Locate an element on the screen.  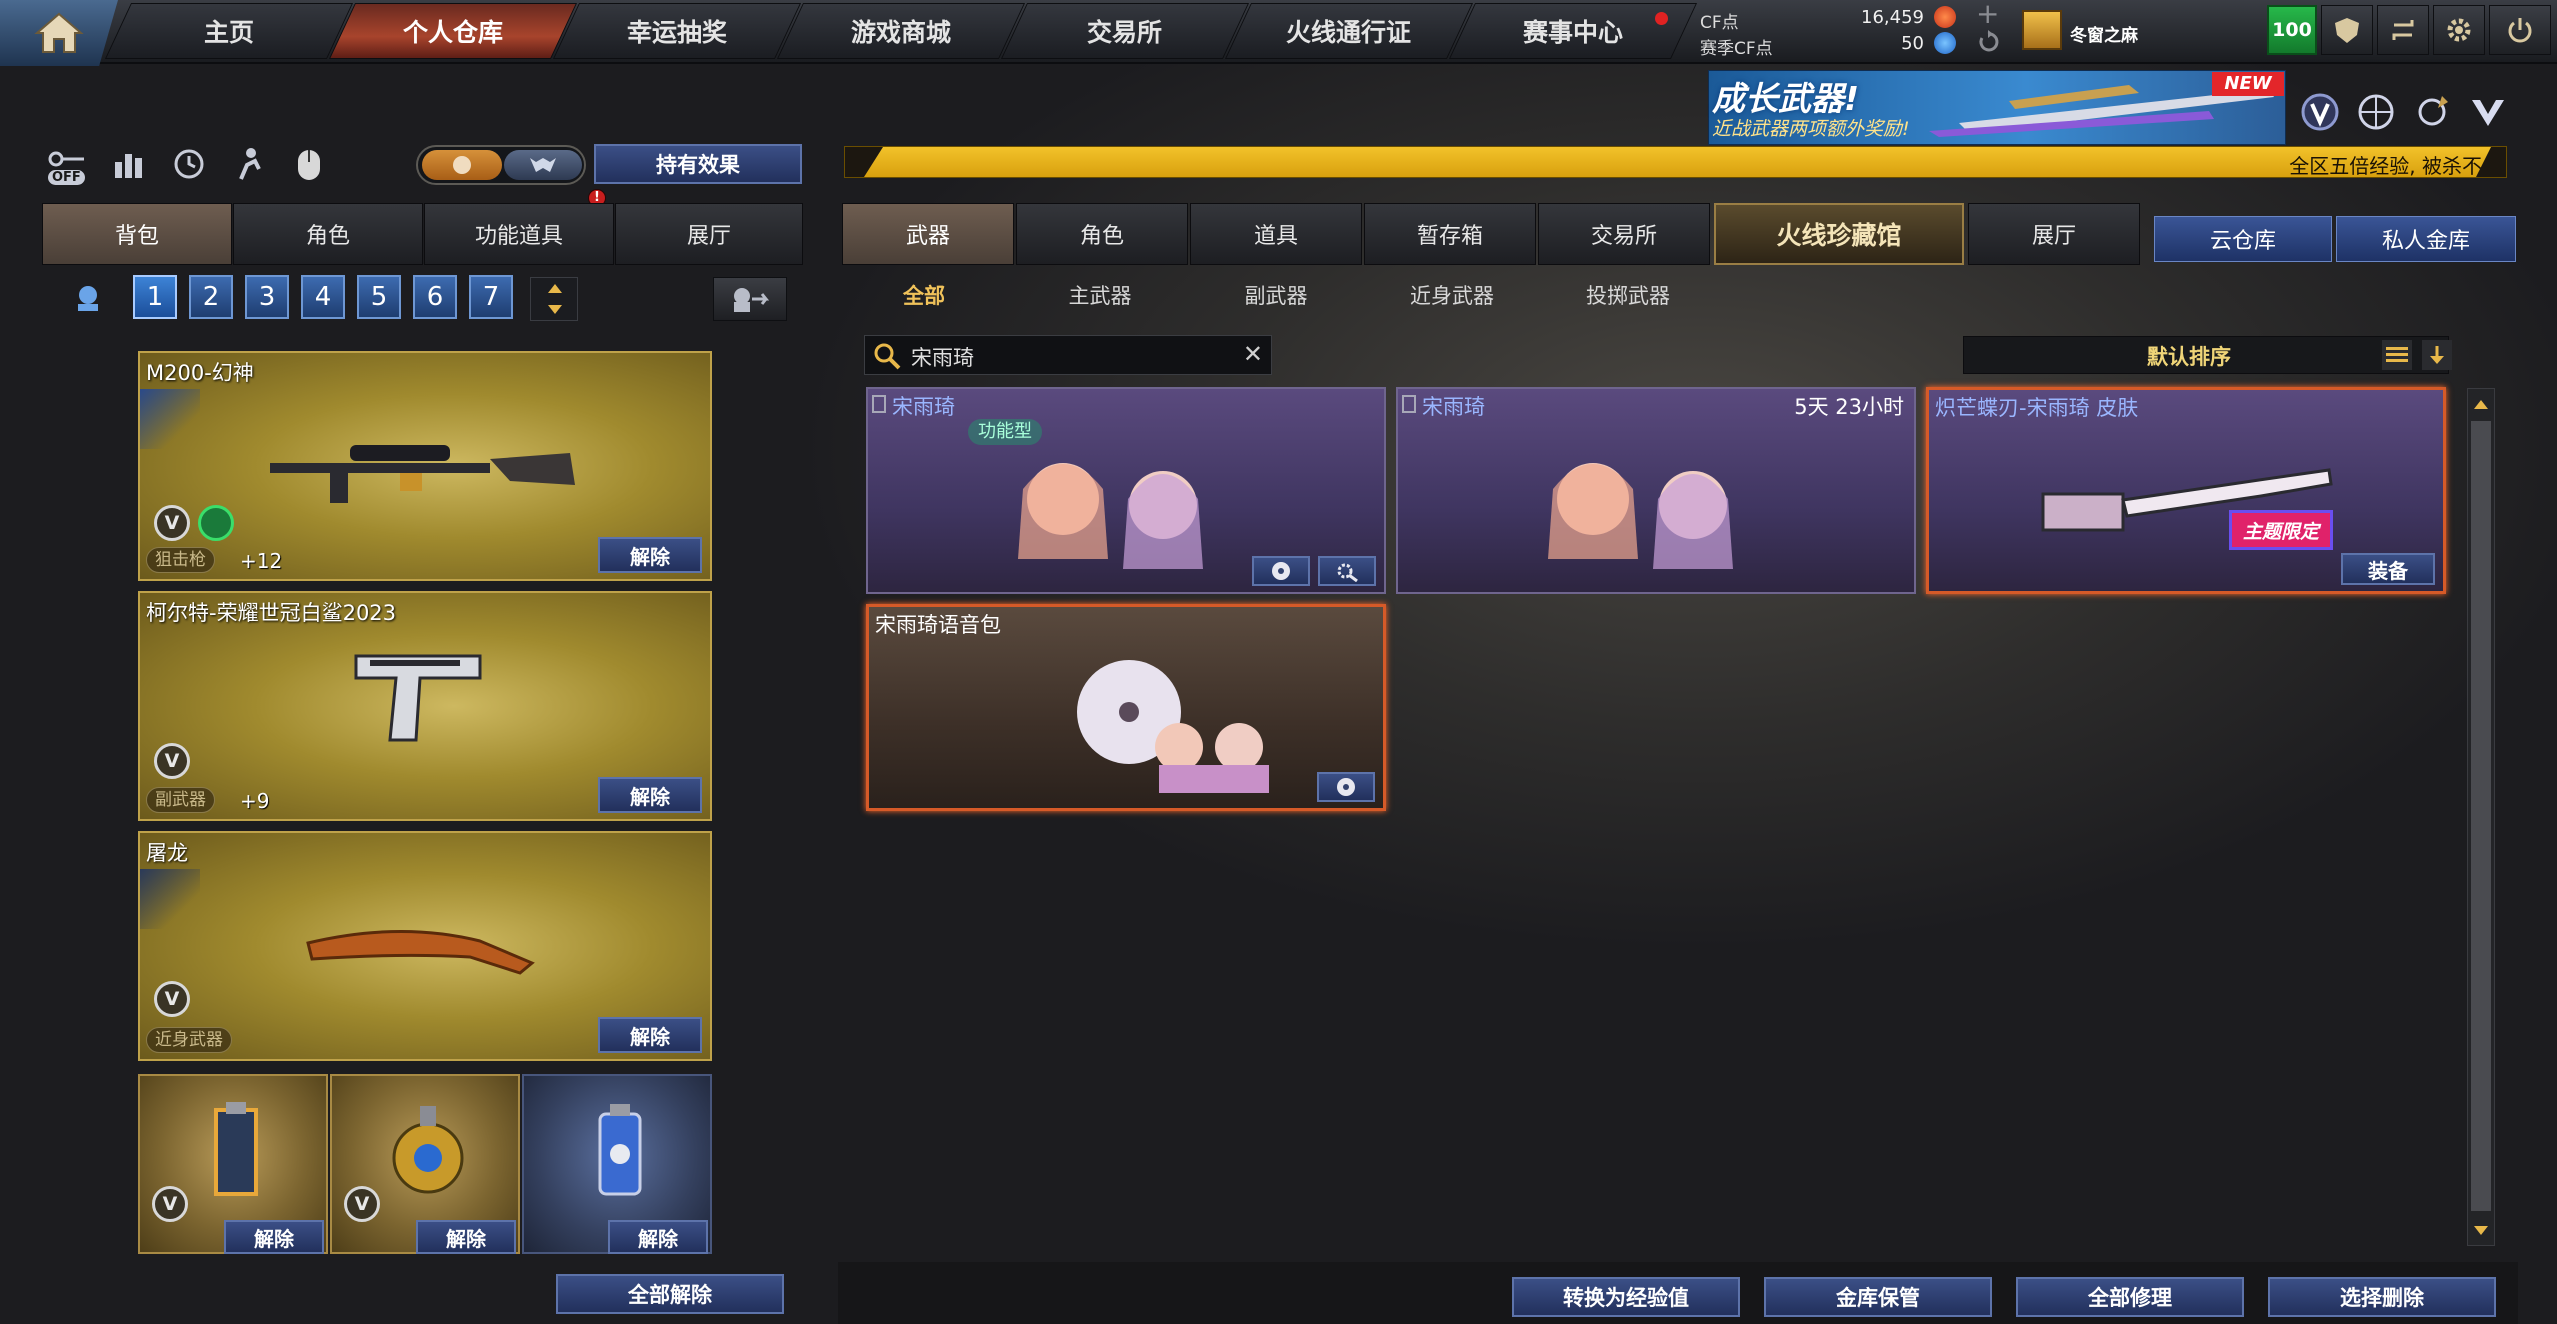
loadout-preset-button is located at coordinates (88, 298).